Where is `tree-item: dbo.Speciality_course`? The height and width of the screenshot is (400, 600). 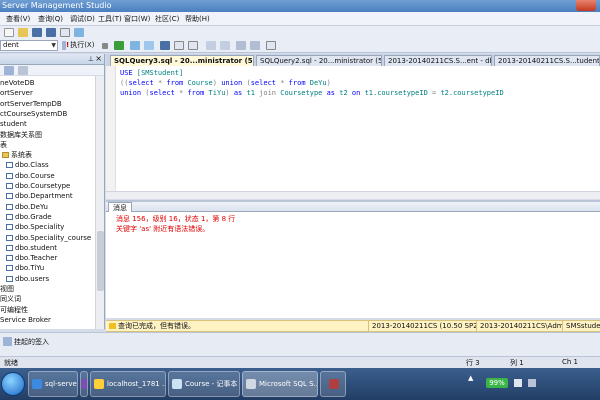 tree-item: dbo.Speciality_course is located at coordinates (48, 238).